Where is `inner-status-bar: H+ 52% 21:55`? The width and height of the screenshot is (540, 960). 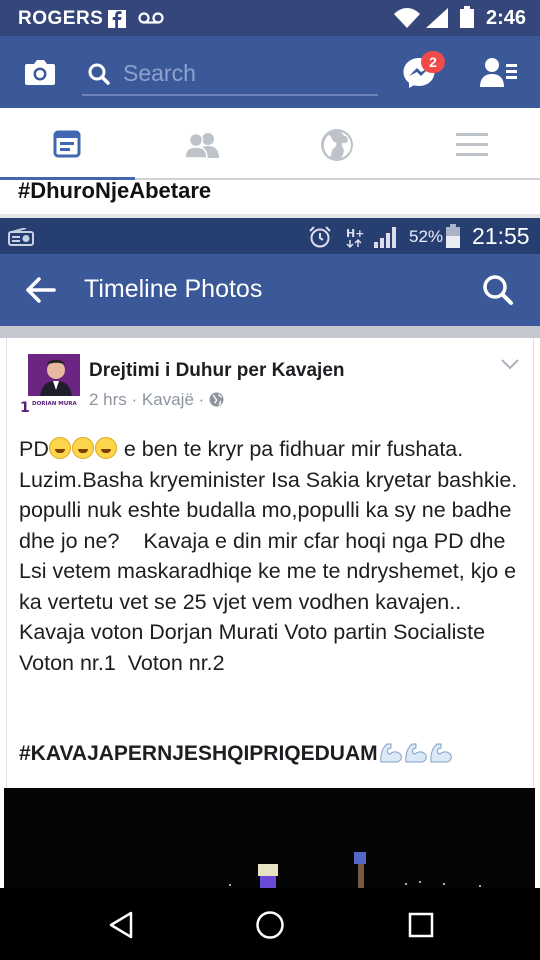 inner-status-bar: H+ 52% 21:55 is located at coordinates (270, 236).